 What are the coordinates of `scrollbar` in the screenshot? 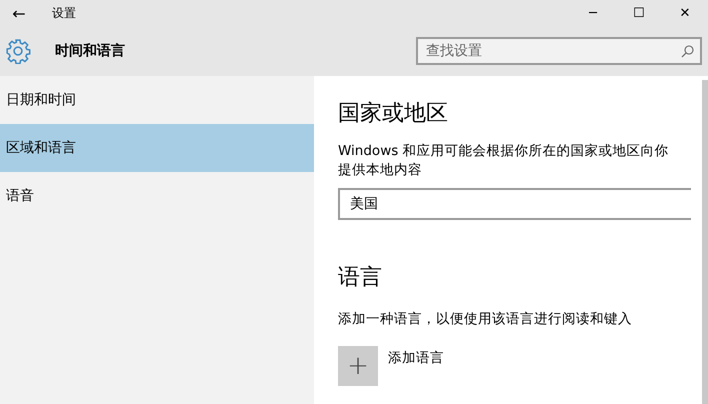 It's located at (705, 242).